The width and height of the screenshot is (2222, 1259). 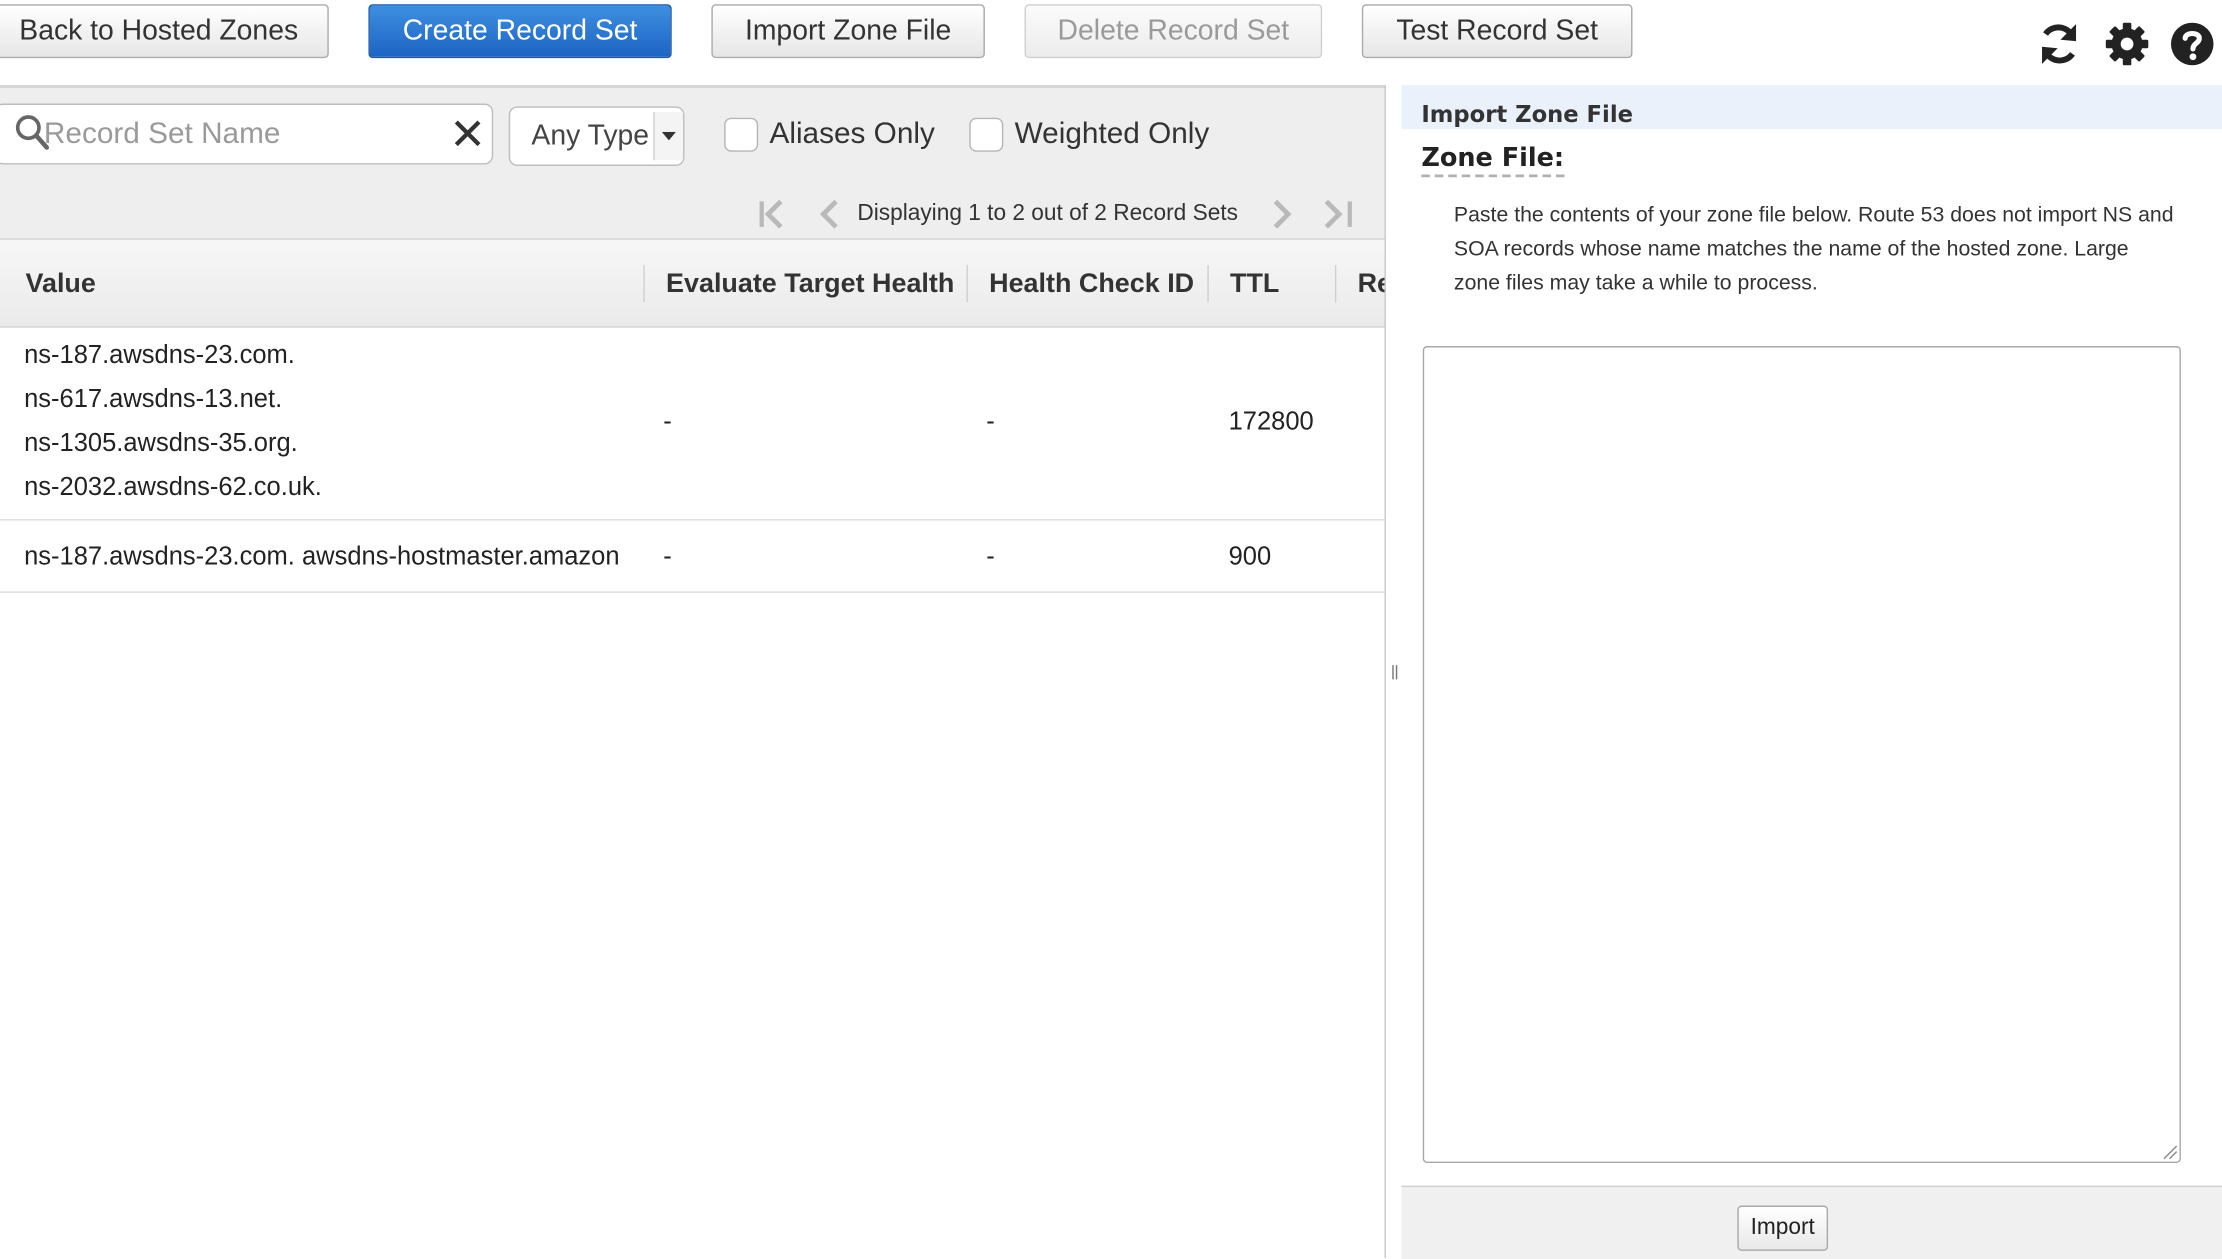 What do you see at coordinates (852, 134) in the screenshot?
I see `aliases-only-label: Aliases Only` at bounding box center [852, 134].